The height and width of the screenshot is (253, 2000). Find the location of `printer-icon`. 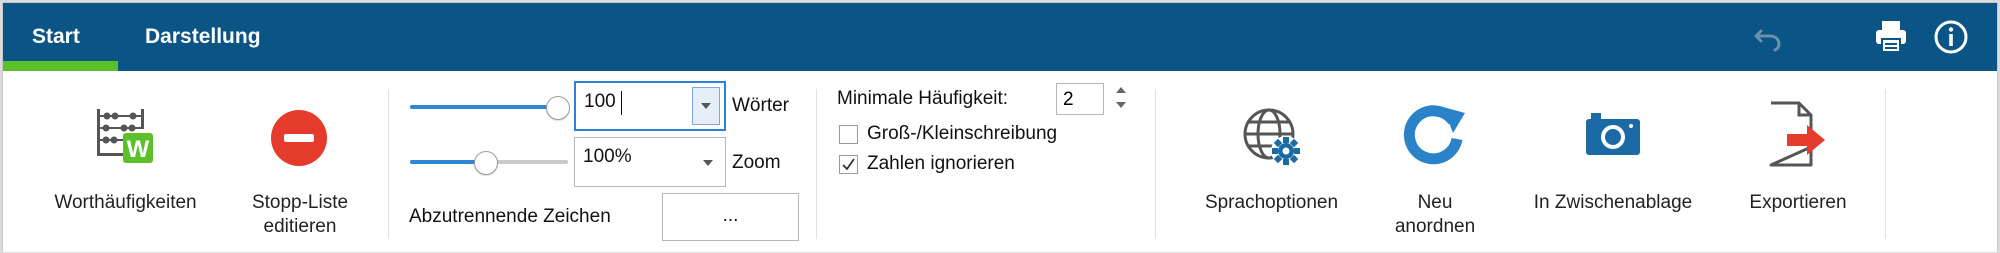

printer-icon is located at coordinates (1891, 37).